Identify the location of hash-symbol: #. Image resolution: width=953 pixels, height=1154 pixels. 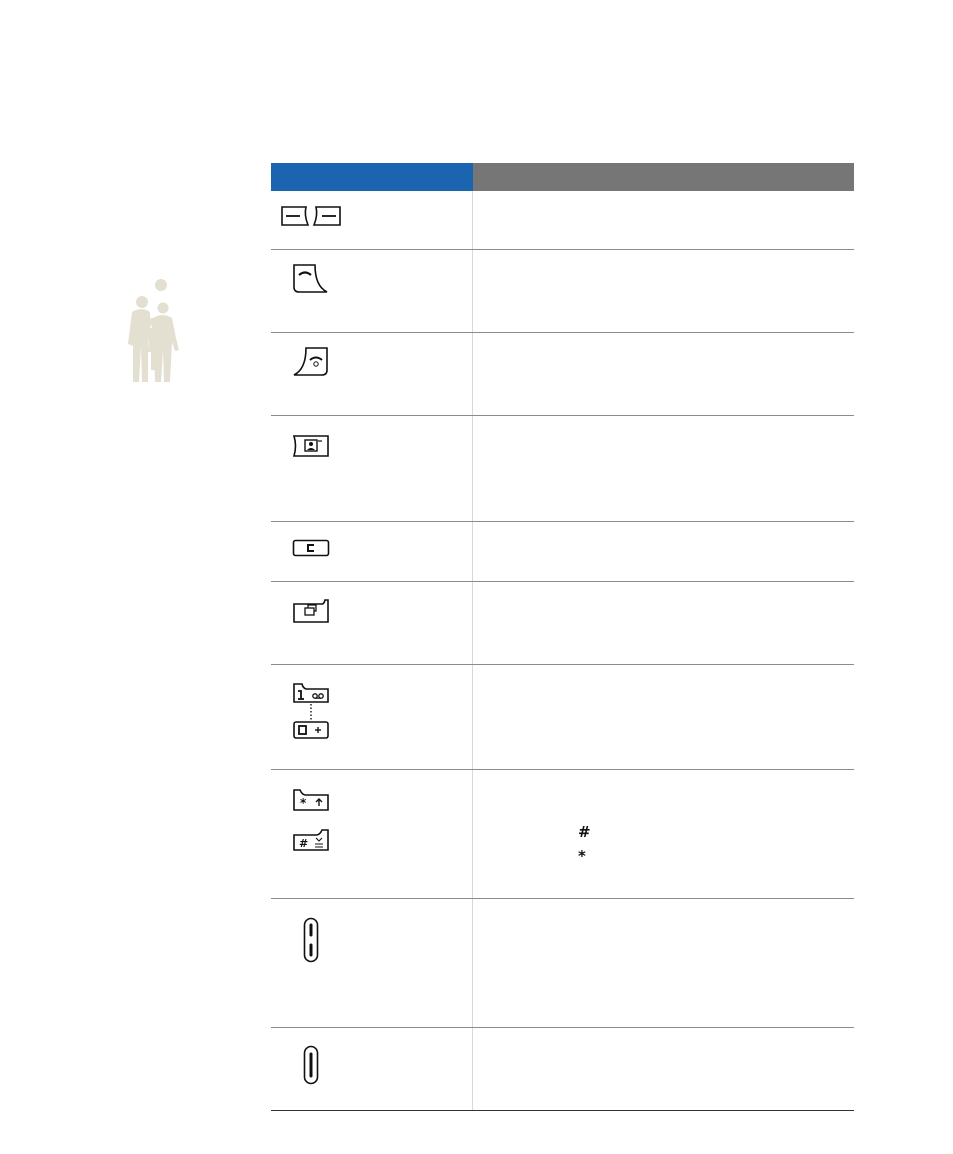
(584, 832).